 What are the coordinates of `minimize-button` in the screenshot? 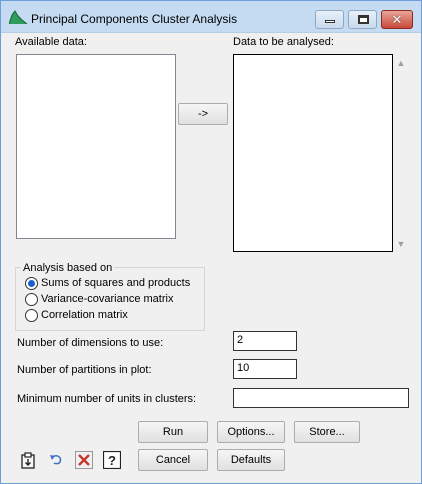 It's located at (329, 19).